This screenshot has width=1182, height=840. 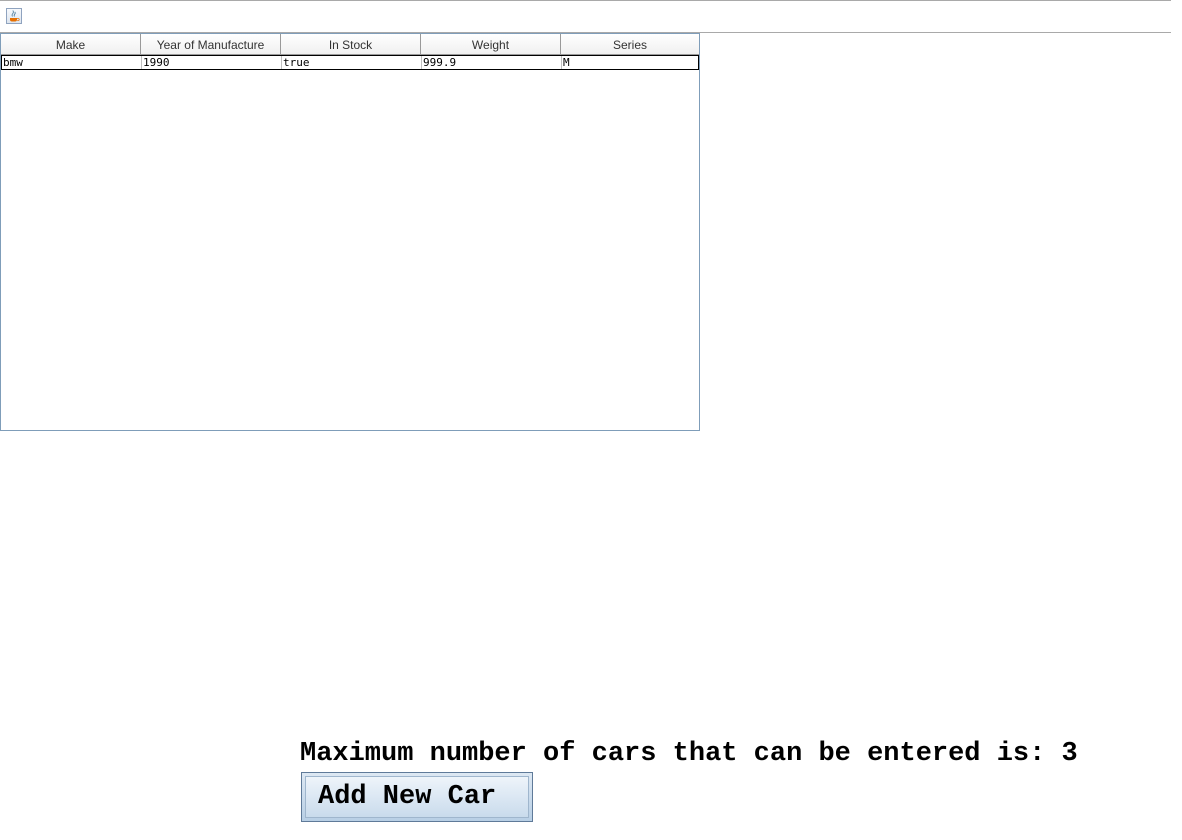 I want to click on cell-in-stock: true, so click(x=352, y=62).